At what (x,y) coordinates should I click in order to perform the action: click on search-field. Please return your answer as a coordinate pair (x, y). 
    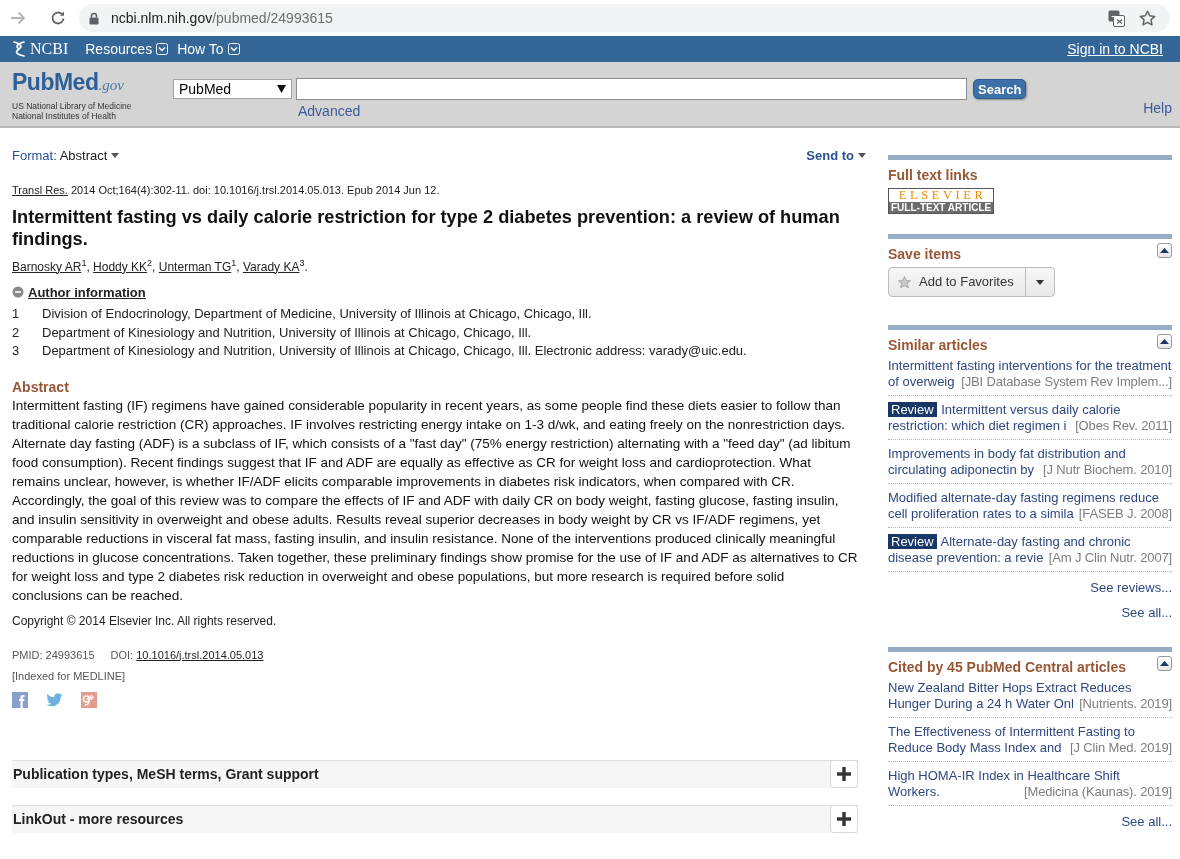
    Looking at the image, I should click on (631, 89).